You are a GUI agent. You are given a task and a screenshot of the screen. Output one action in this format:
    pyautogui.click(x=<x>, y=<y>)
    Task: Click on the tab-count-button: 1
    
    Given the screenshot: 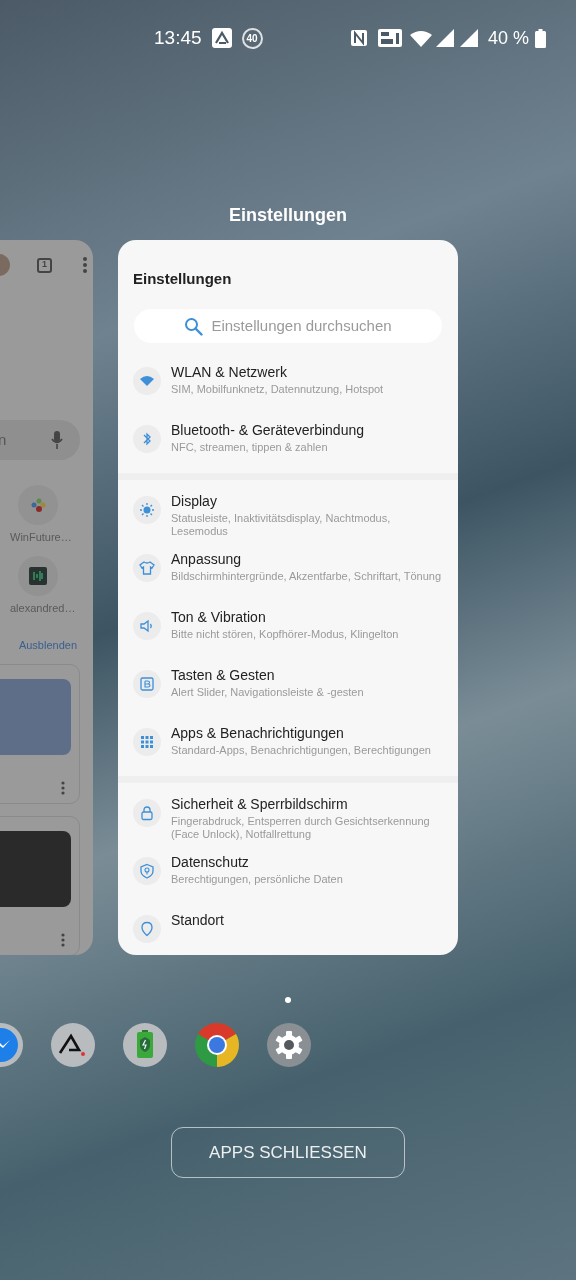 What is the action you would take?
    pyautogui.click(x=44, y=265)
    